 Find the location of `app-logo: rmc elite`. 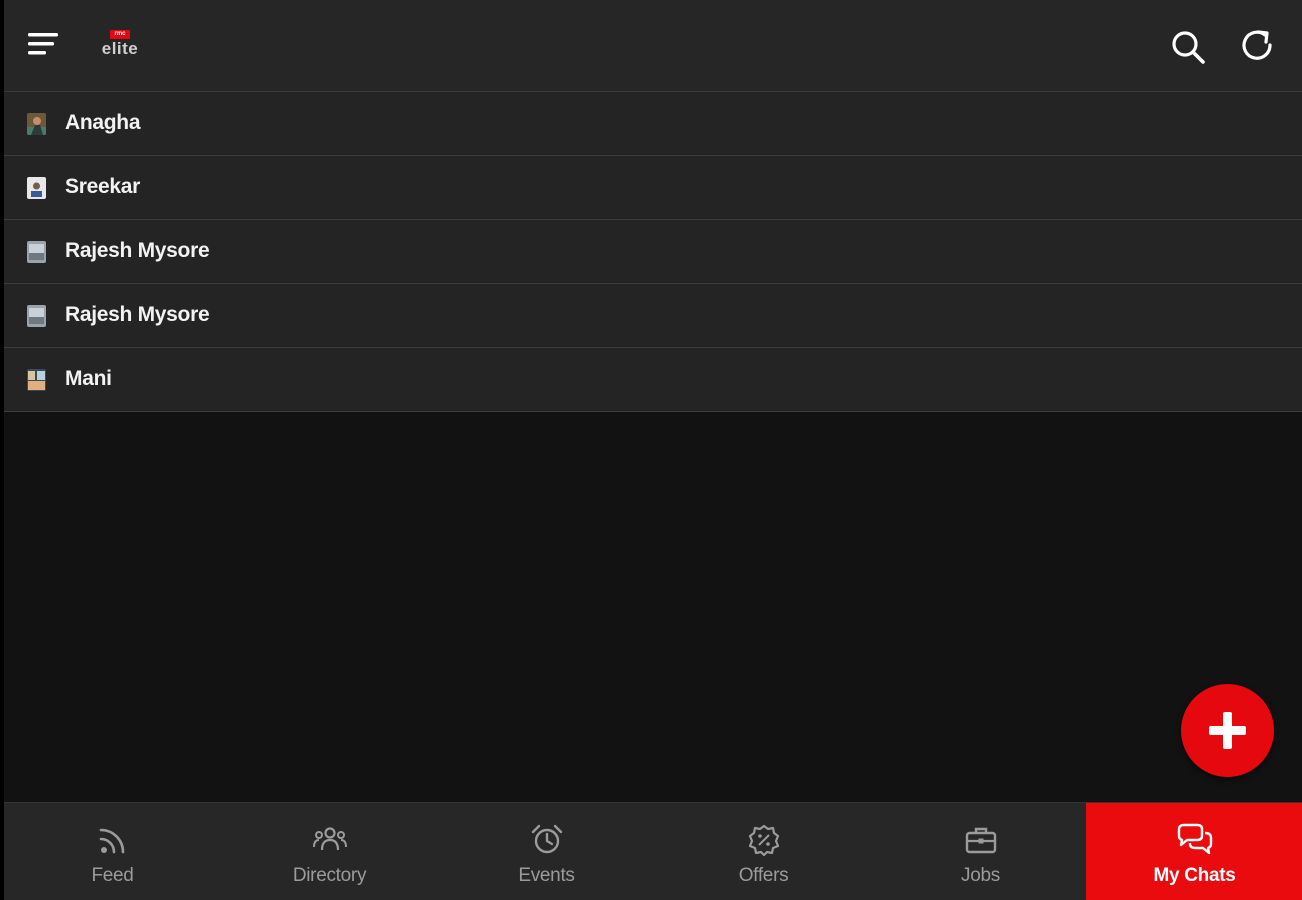

app-logo: rmc elite is located at coordinates (120, 45).